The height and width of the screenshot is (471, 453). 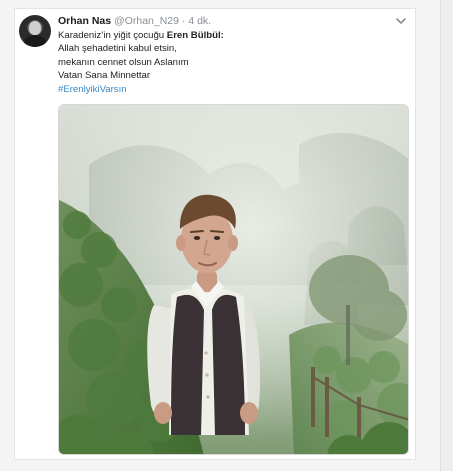 What do you see at coordinates (123, 62) in the screenshot?
I see `text-line-3: mekanın cennet olsun Aslanım` at bounding box center [123, 62].